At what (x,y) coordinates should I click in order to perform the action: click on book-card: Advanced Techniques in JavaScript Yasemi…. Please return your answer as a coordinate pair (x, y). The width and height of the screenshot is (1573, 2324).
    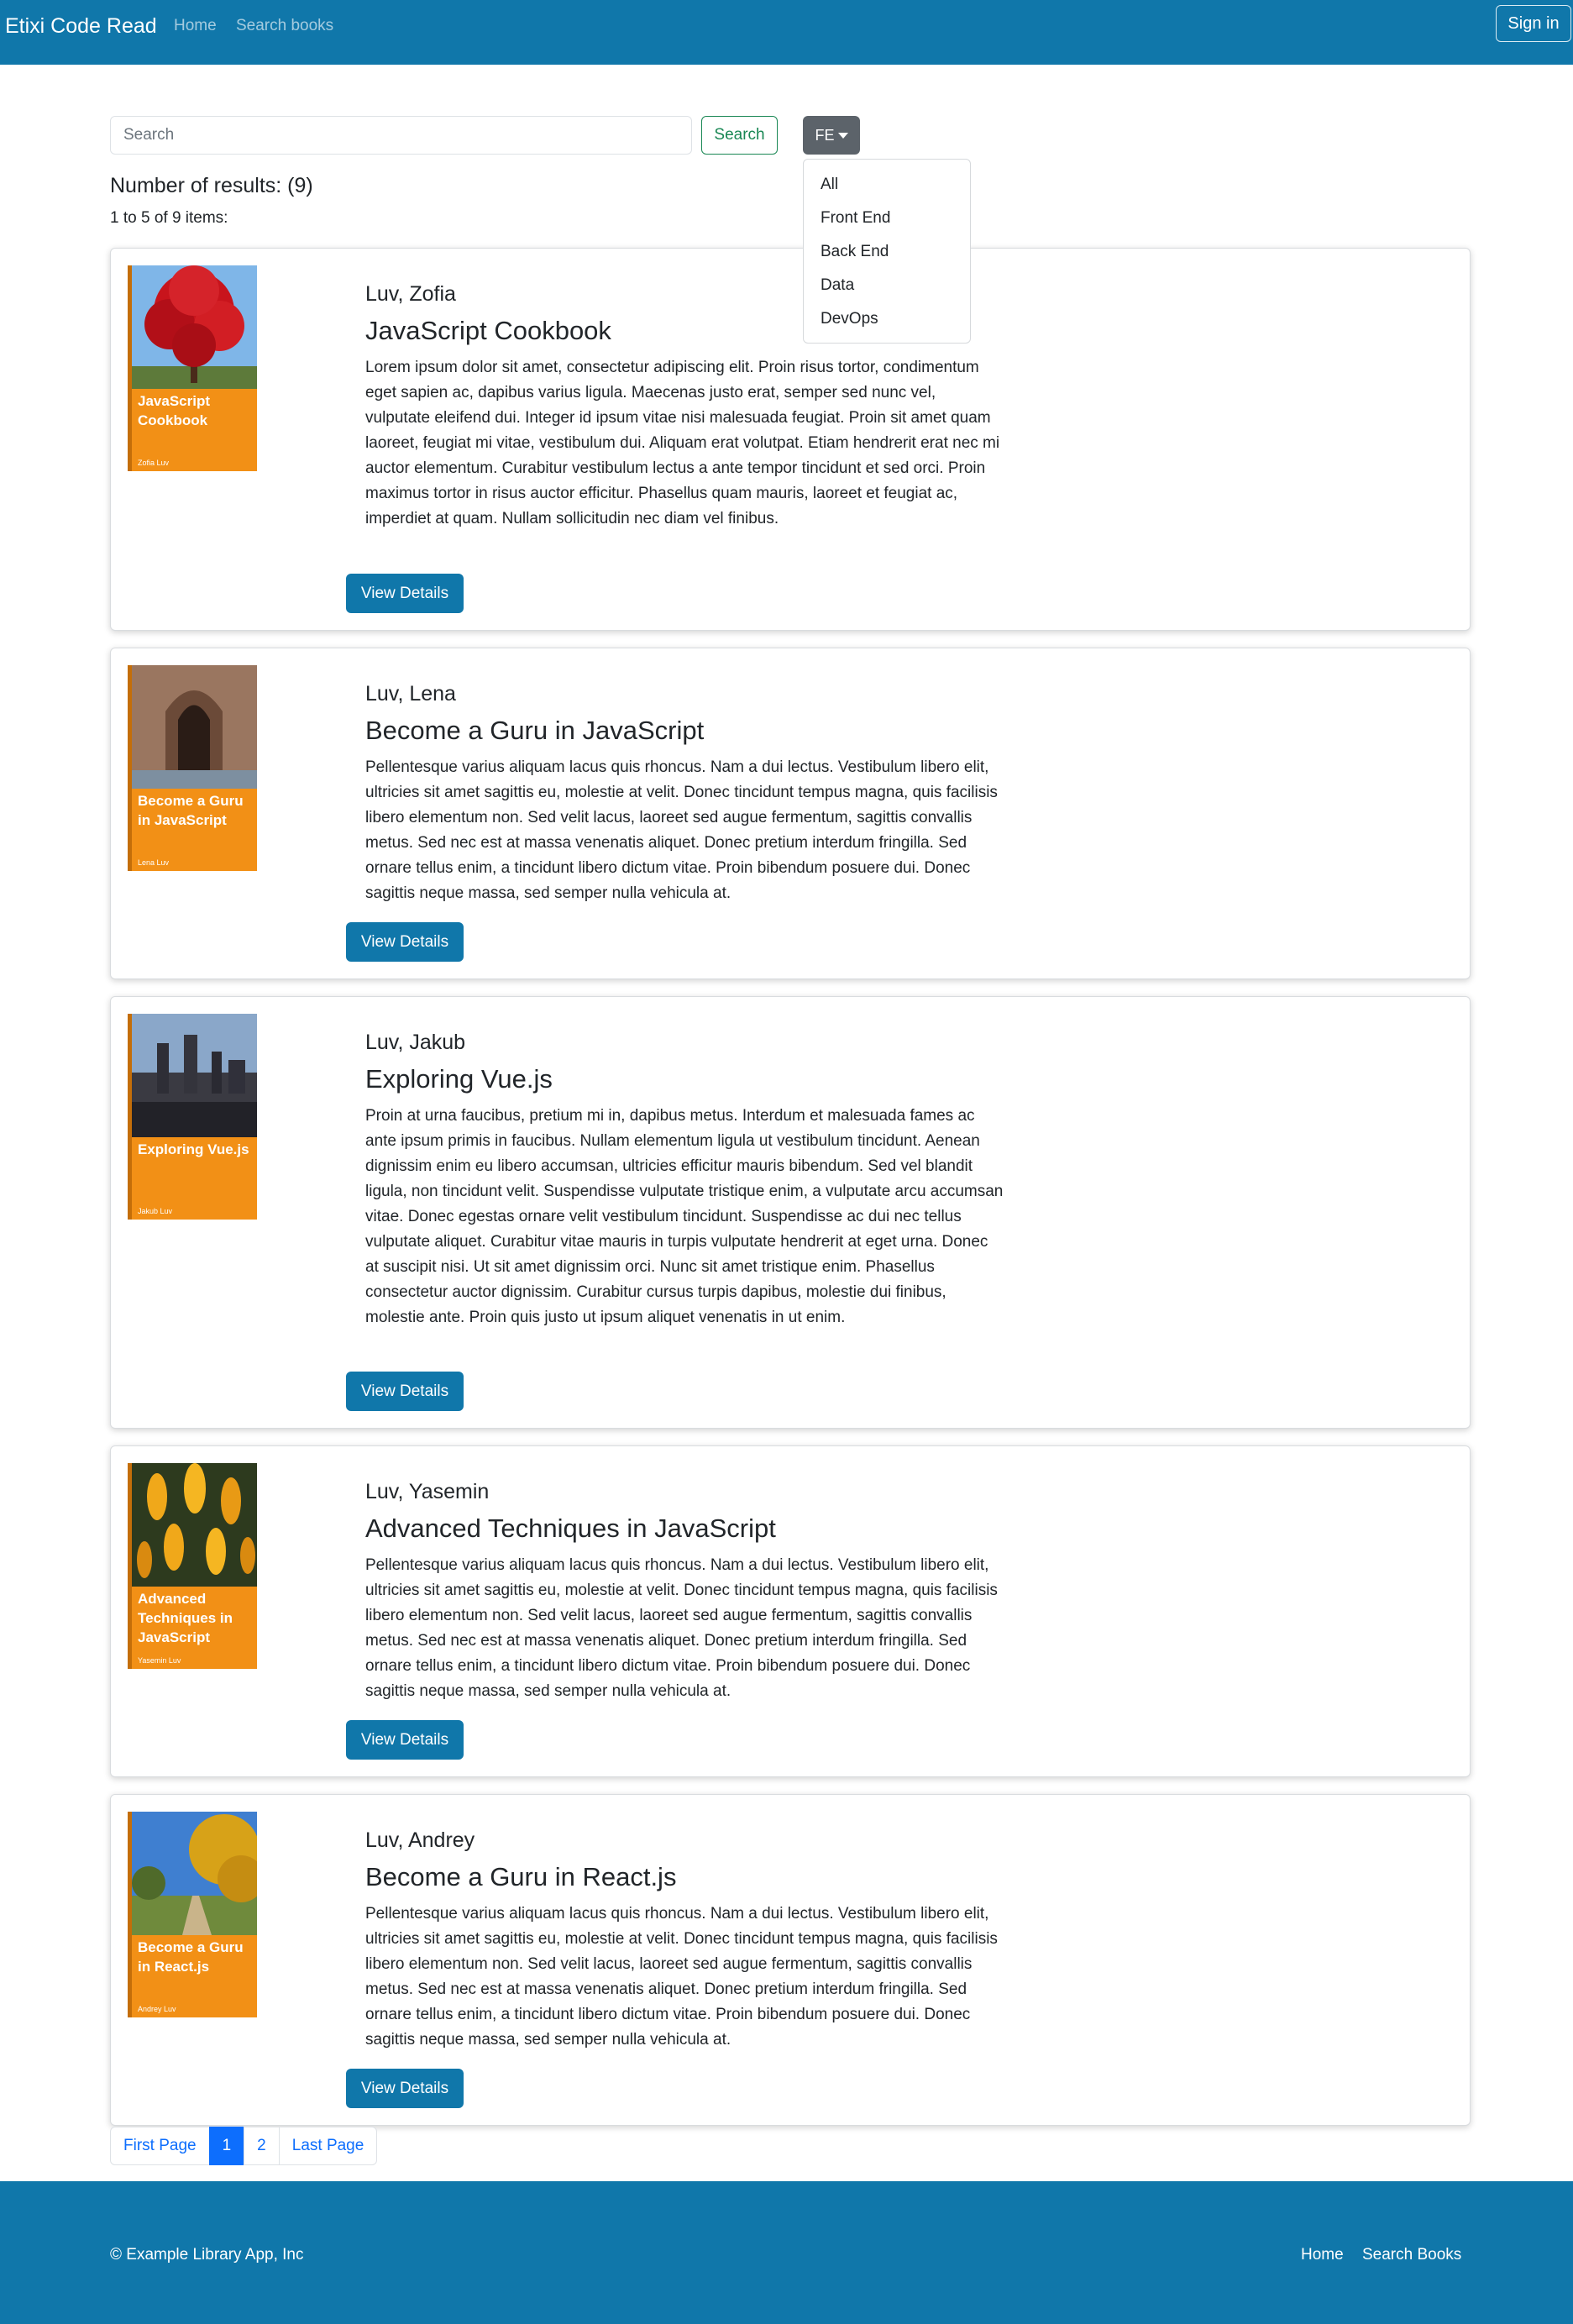
    Looking at the image, I should click on (791, 1611).